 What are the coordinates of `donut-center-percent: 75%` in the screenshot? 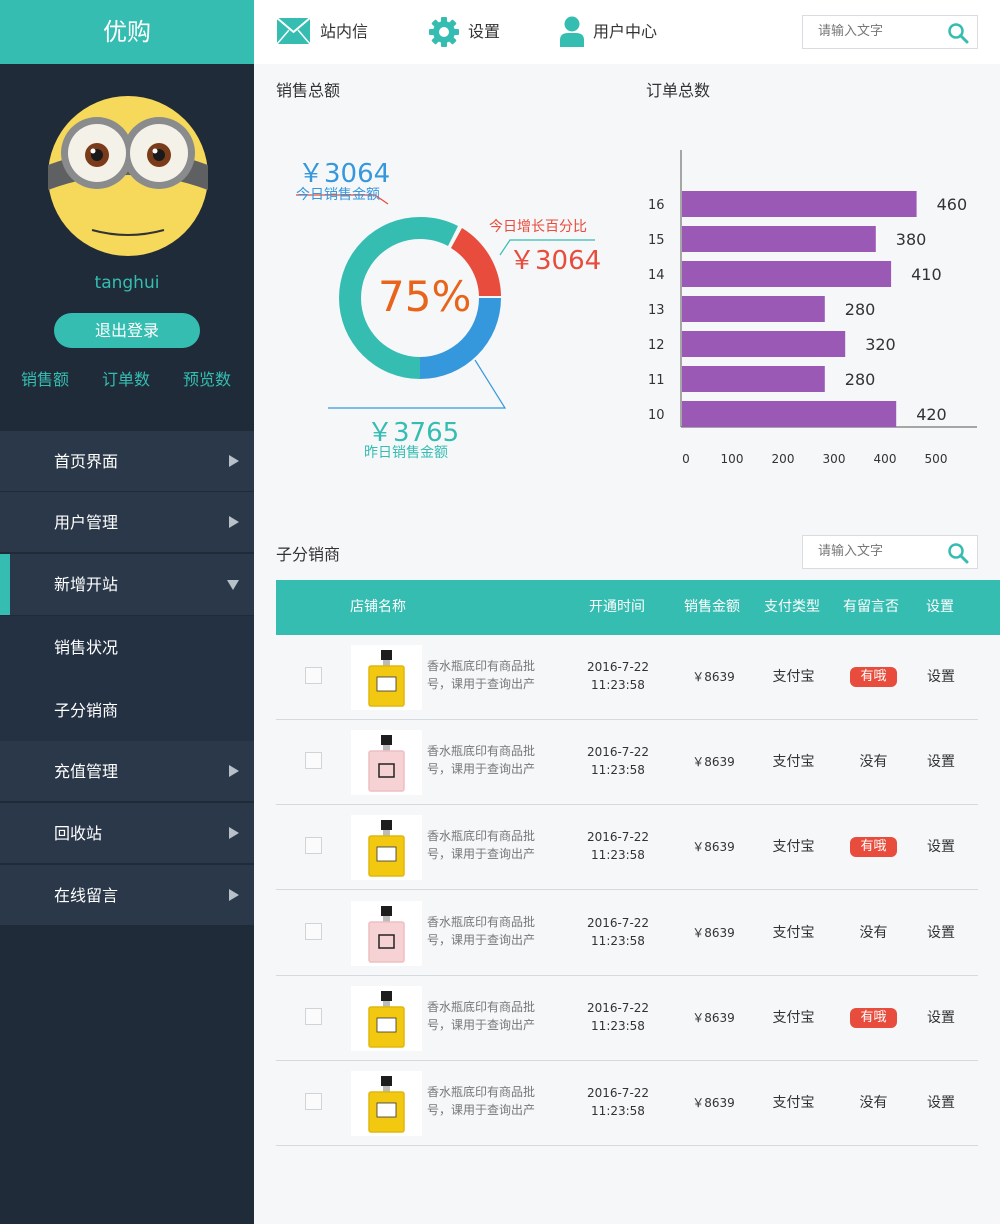 It's located at (425, 296).